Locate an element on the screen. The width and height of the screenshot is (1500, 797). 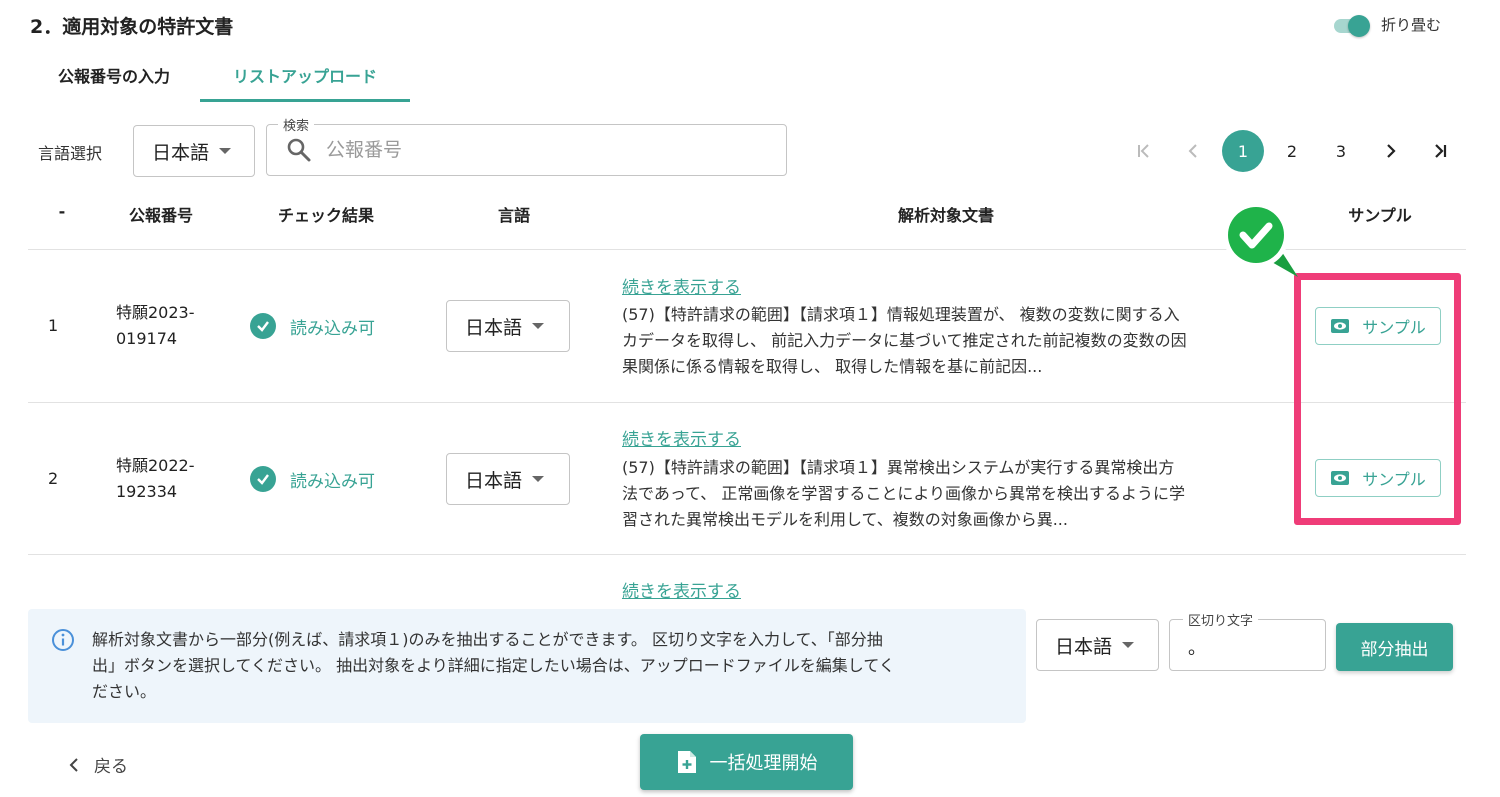
column-header-sample: サンプル is located at coordinates (1380, 215).